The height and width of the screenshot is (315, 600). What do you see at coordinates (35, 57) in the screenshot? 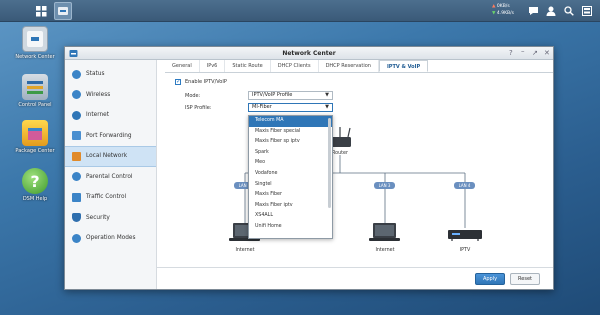
I see `desktop-icon-label: Network Center` at bounding box center [35, 57].